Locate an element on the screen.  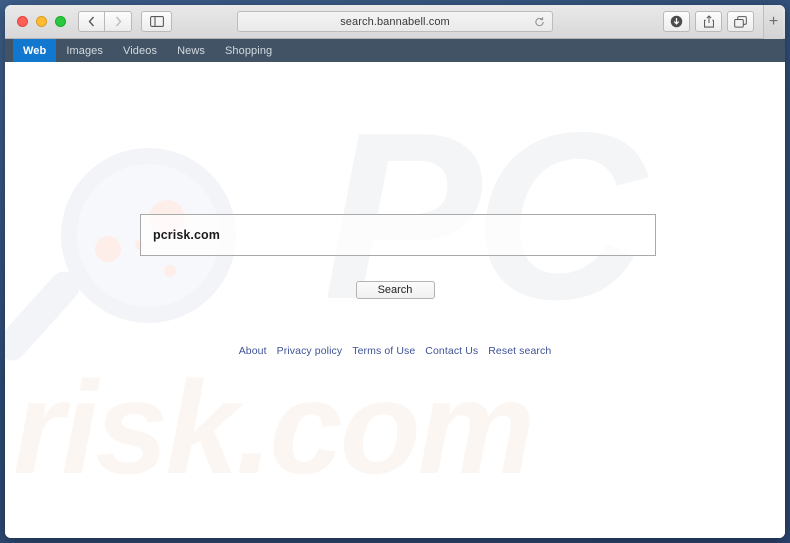
downloads-icon is located at coordinates (676, 21).